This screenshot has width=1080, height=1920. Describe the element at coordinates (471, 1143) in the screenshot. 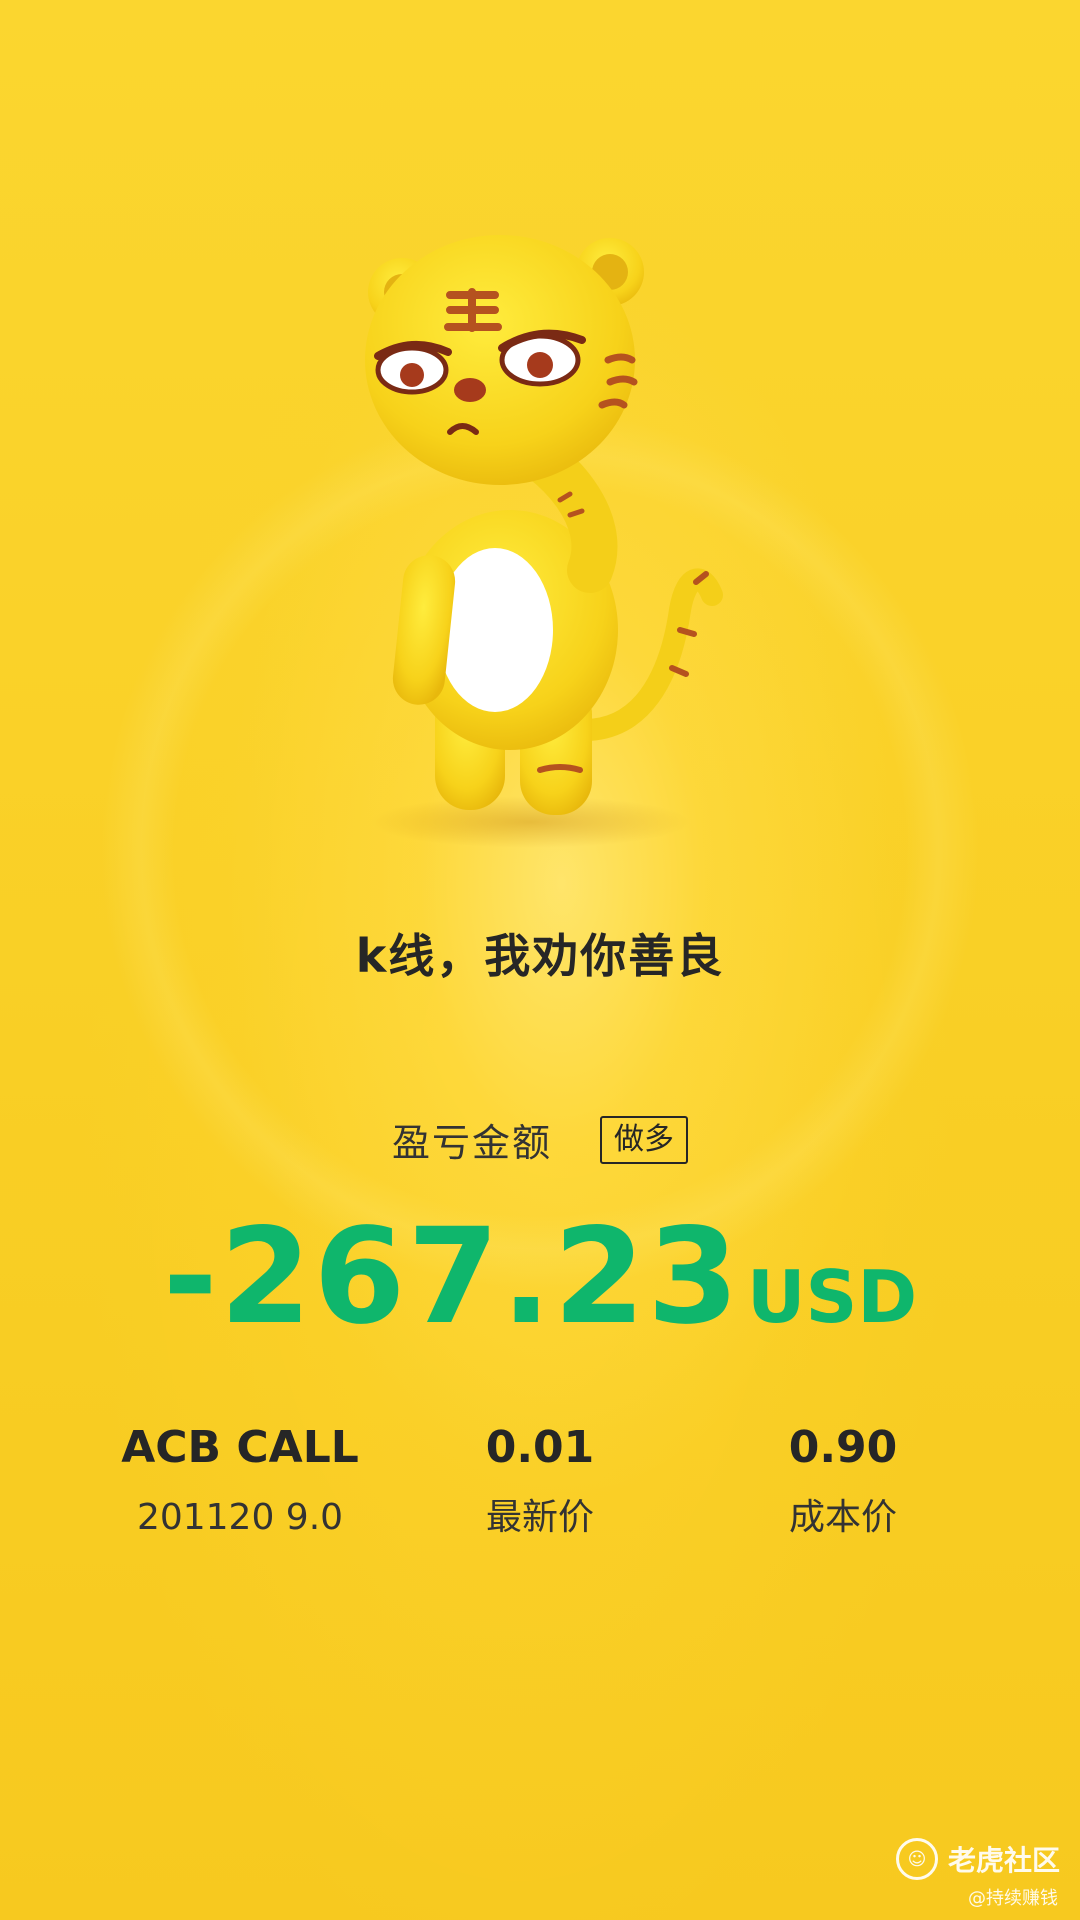

I see `pnl-label: 盈亏金额` at that location.